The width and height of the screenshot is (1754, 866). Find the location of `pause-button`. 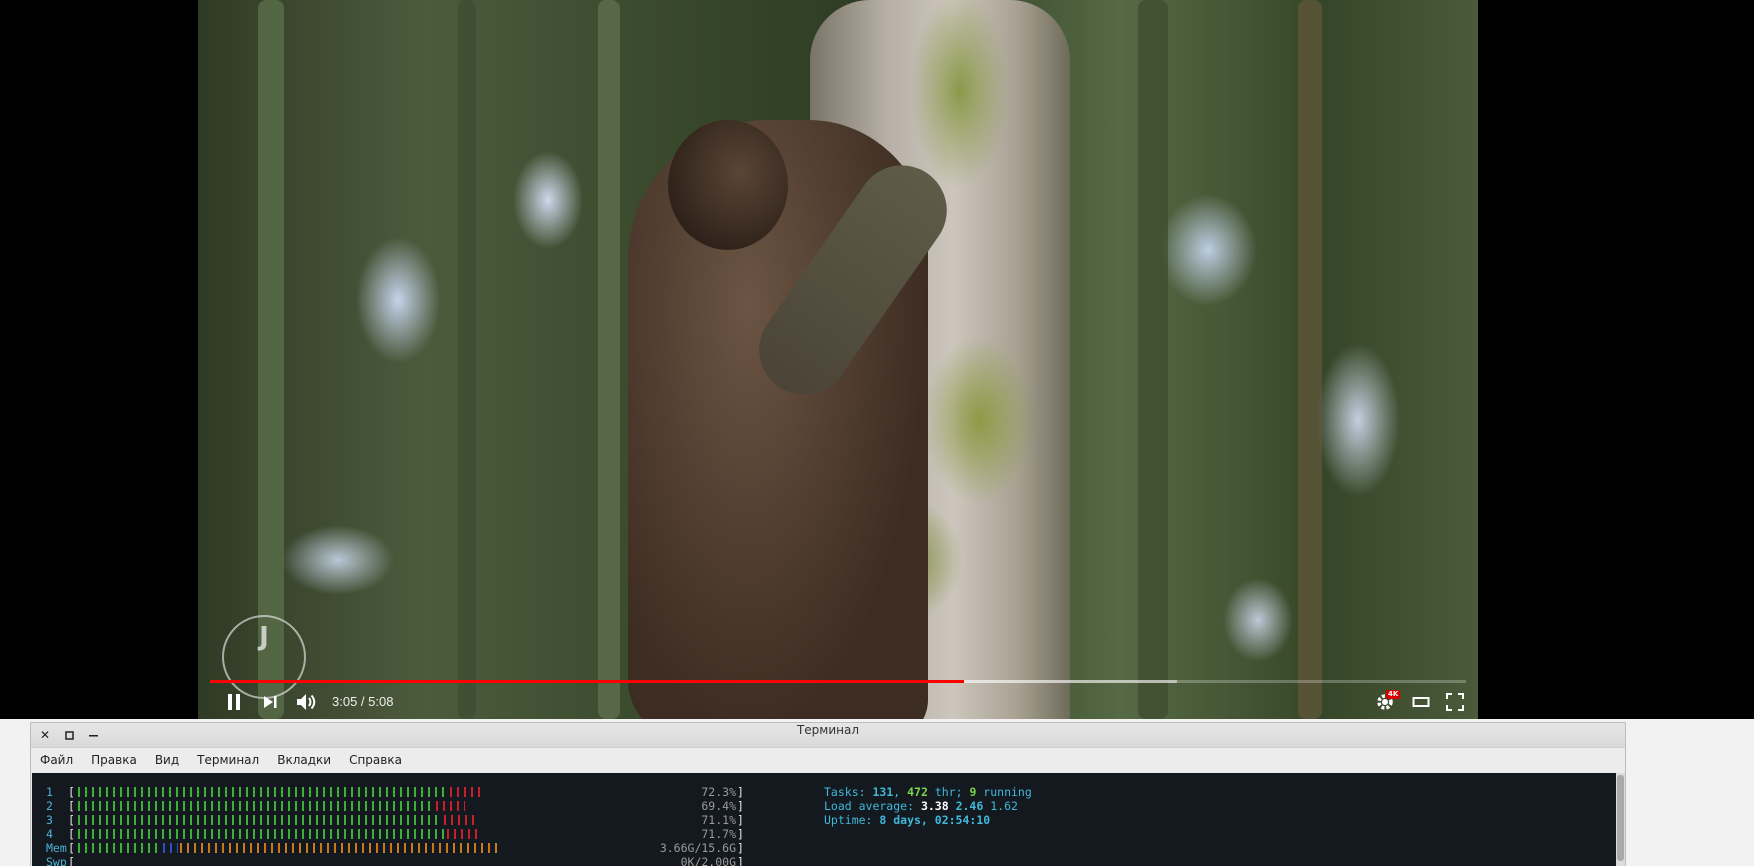

pause-button is located at coordinates (234, 702).